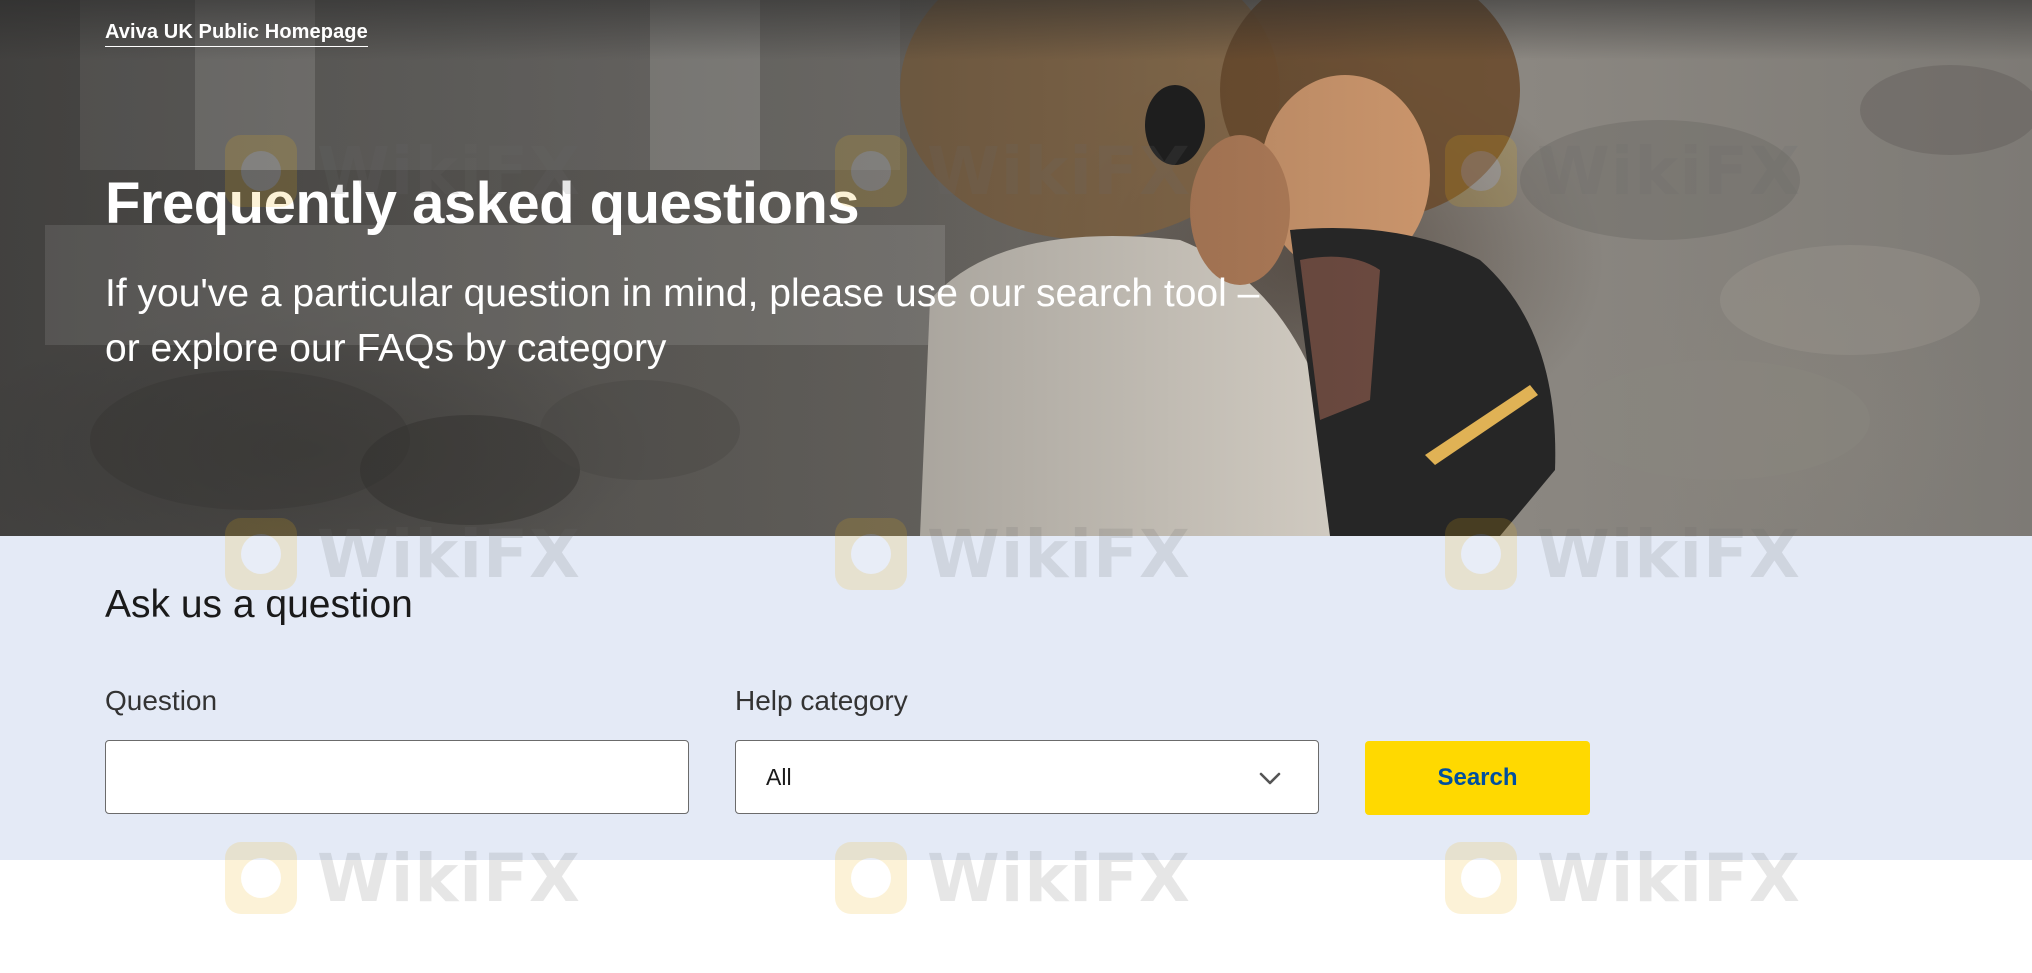 This screenshot has height=973, width=2032. What do you see at coordinates (397, 777) in the screenshot?
I see `question-input` at bounding box center [397, 777].